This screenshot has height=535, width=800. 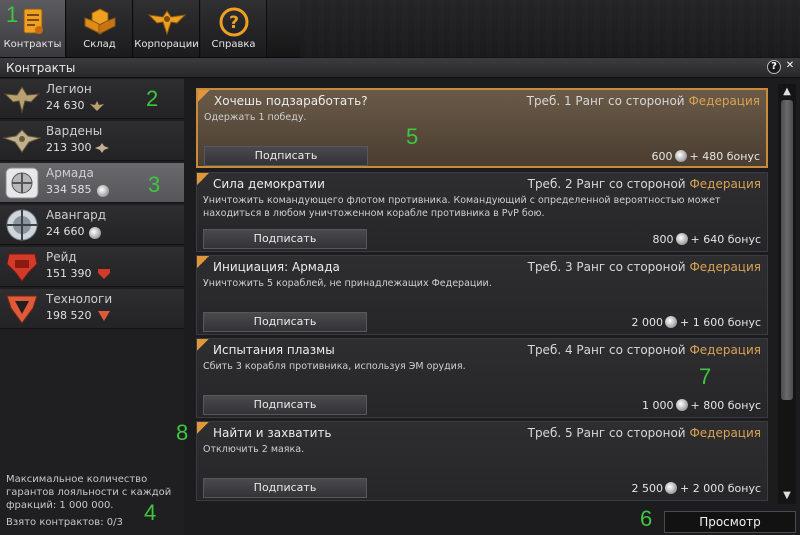 I want to click on faction-name: Армада, so click(x=70, y=173).